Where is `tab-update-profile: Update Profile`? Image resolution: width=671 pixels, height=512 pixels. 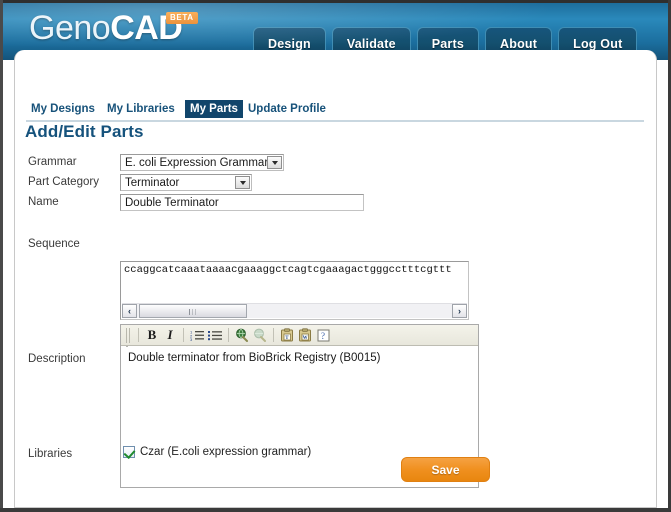
tab-update-profile: Update Profile is located at coordinates (287, 109).